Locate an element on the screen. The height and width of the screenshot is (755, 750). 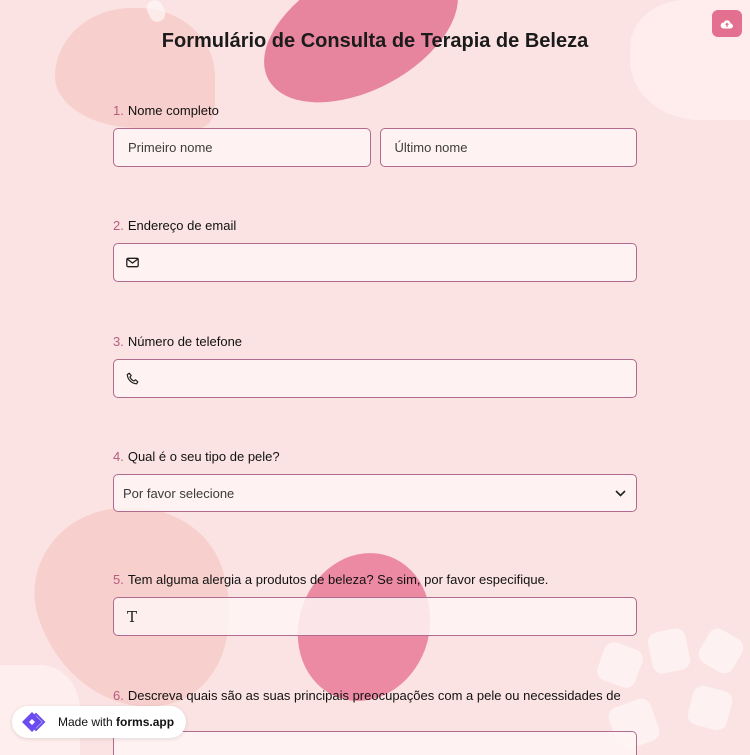
question-number: 2. is located at coordinates (118, 225).